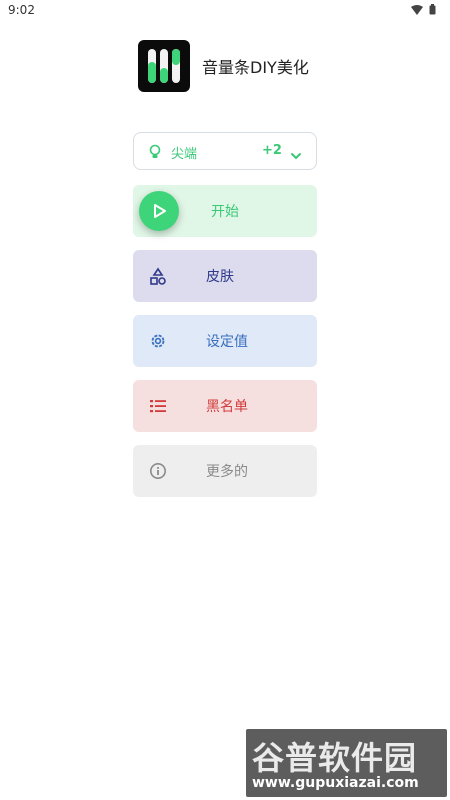 The height and width of the screenshot is (800, 450). What do you see at coordinates (158, 408) in the screenshot?
I see `list-icon` at bounding box center [158, 408].